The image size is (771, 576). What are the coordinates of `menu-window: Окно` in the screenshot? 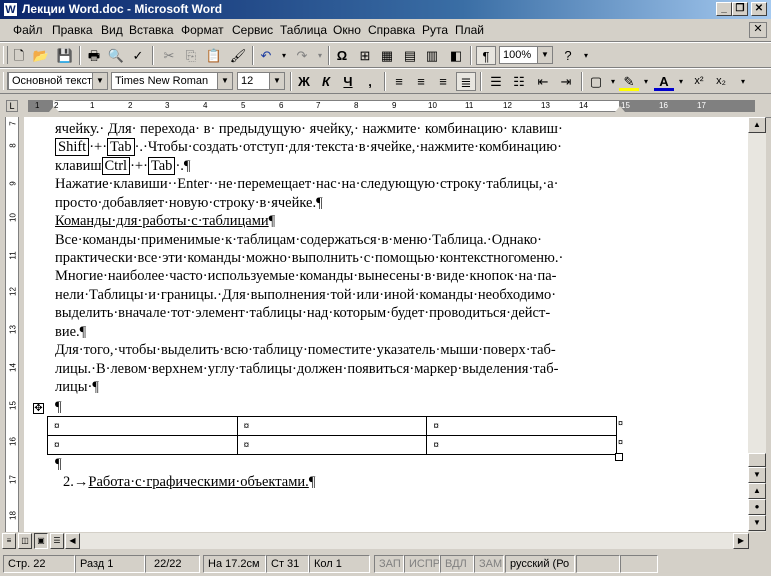 It's located at (347, 30).